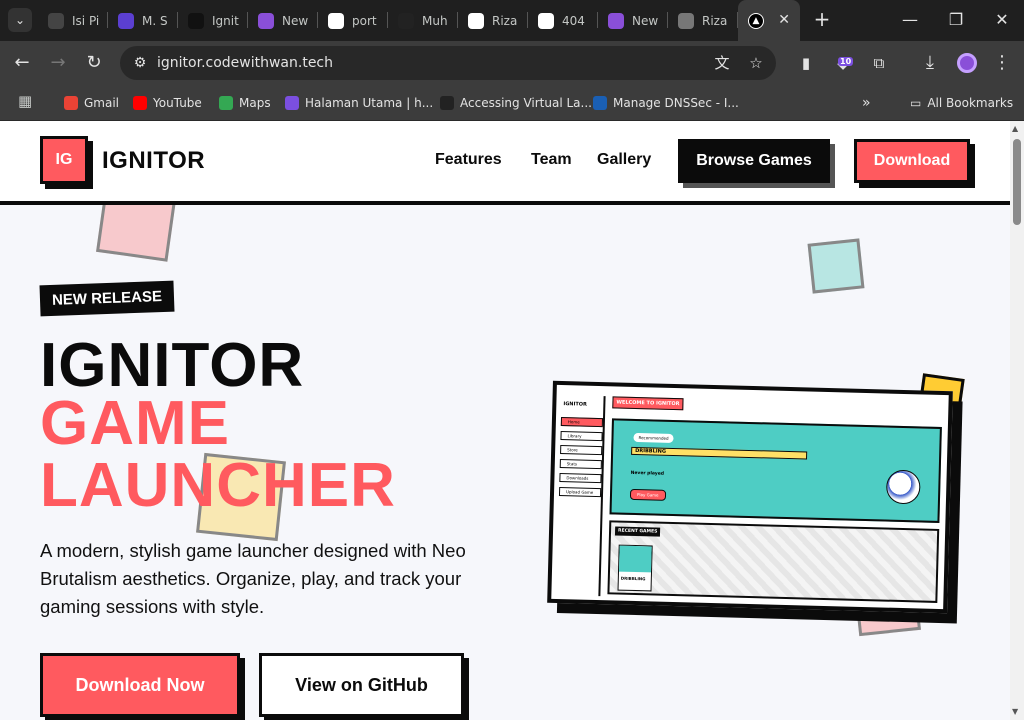 This screenshot has height=720, width=1024. I want to click on folder-icon: ▭, so click(916, 103).